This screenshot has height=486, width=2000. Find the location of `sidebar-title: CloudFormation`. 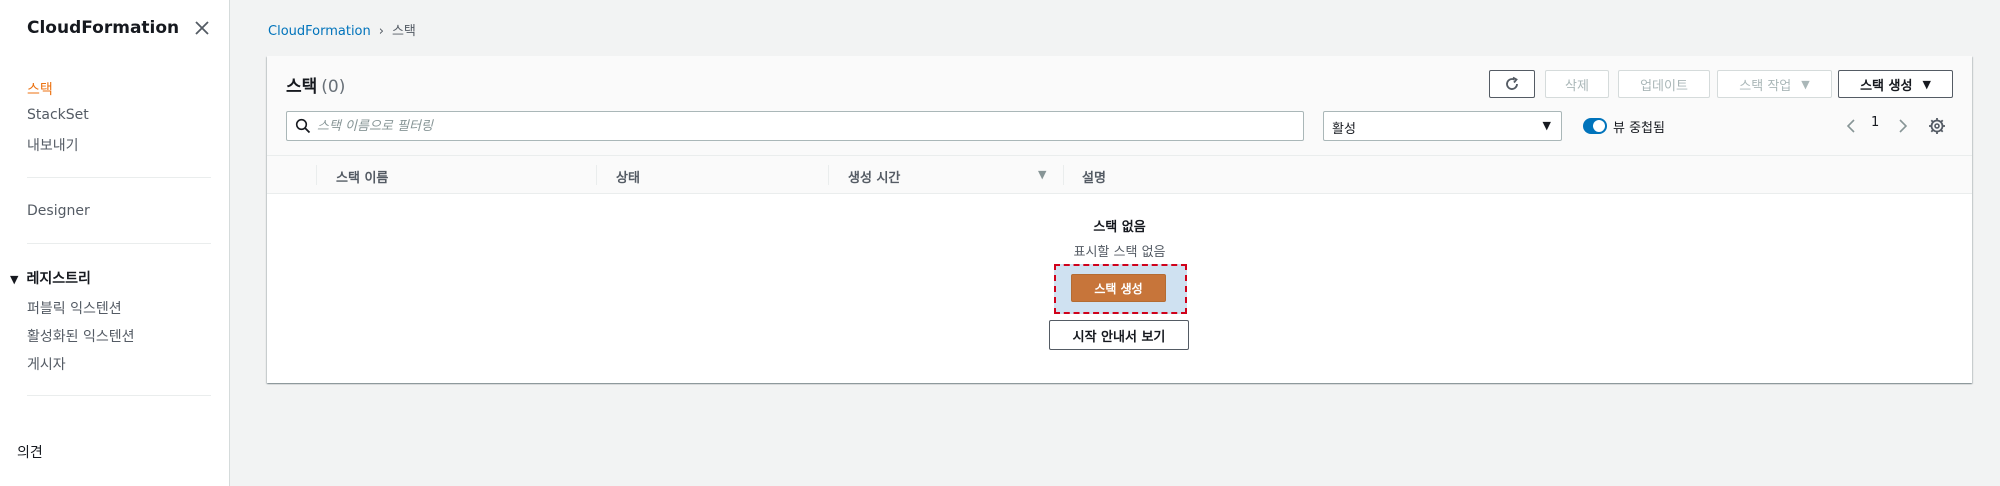

sidebar-title: CloudFormation is located at coordinates (103, 28).